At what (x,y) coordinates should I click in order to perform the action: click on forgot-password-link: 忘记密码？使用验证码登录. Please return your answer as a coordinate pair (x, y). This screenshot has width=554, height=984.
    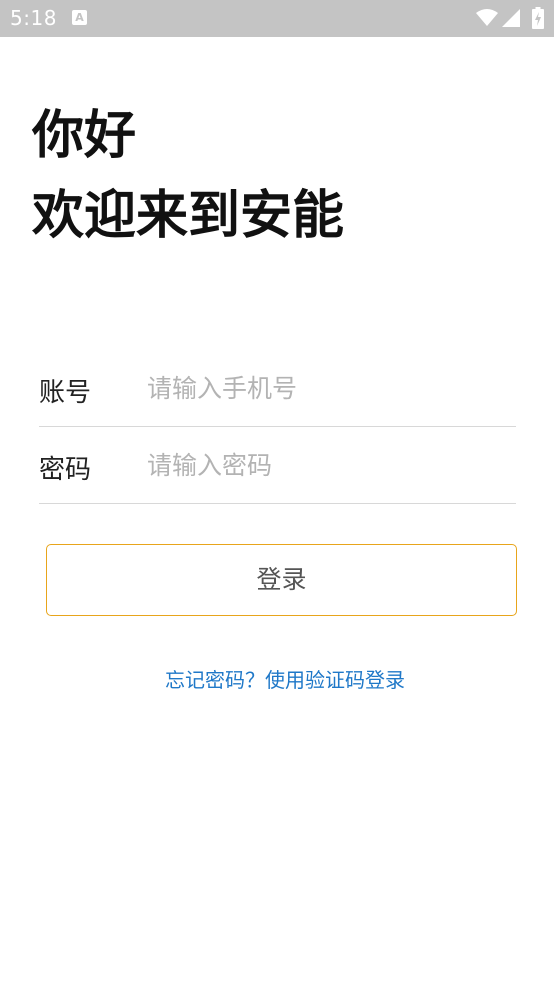
    Looking at the image, I should click on (277, 678).